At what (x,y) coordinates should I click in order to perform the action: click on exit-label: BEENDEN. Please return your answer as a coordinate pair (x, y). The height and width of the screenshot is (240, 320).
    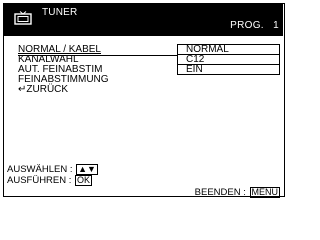
    Looking at the image, I should click on (217, 193).